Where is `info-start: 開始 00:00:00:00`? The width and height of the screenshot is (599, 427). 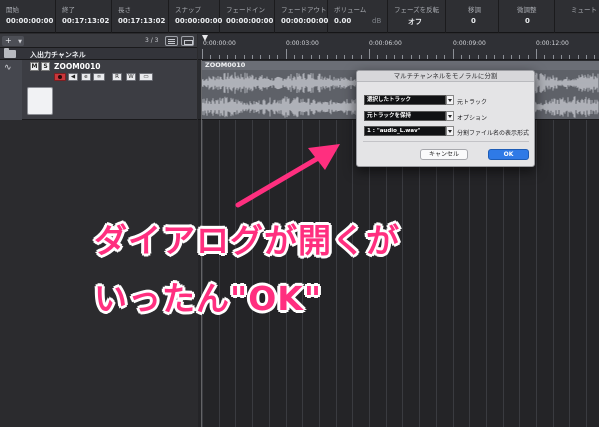 info-start: 開始 00:00:00:00 is located at coordinates (28, 16).